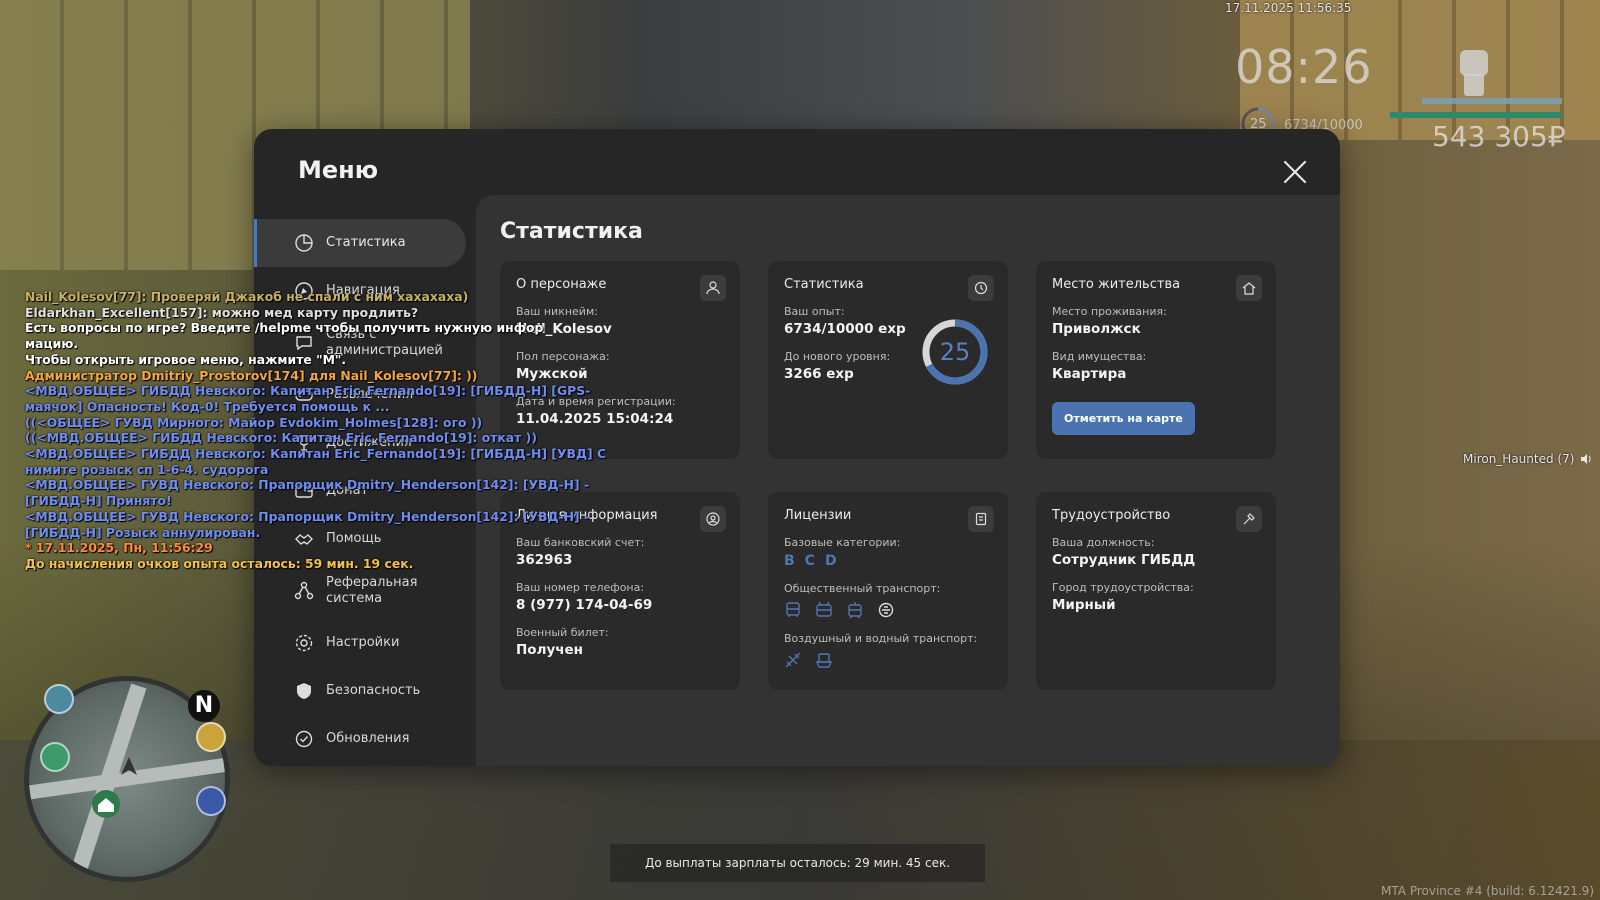 This screenshot has width=1600, height=900. What do you see at coordinates (1249, 288) in the screenshot?
I see `house-icon` at bounding box center [1249, 288].